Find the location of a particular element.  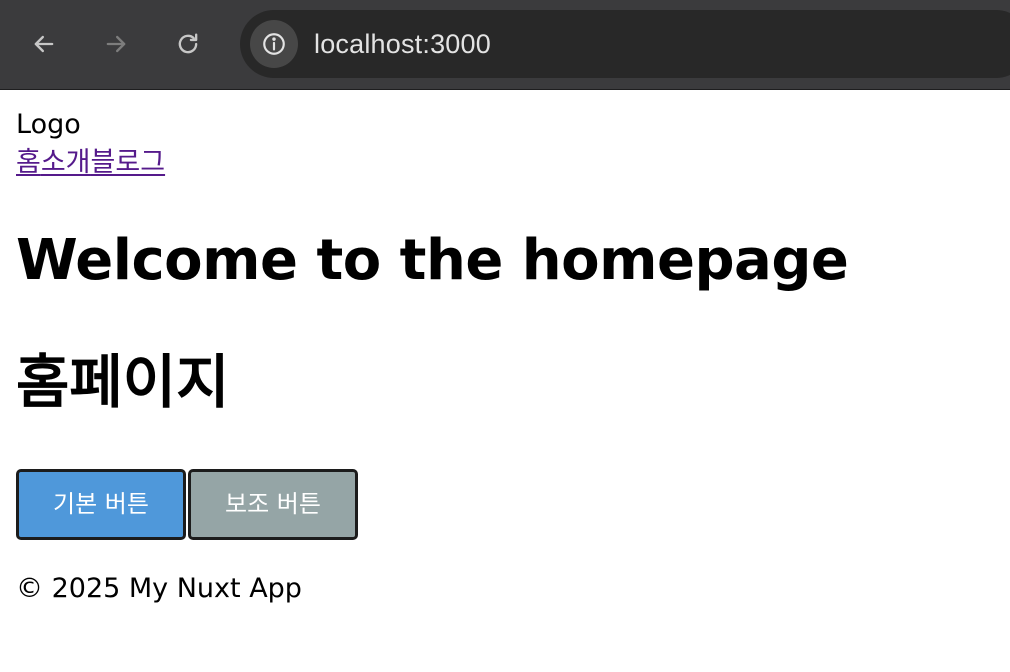

arrow-left-icon is located at coordinates (44, 44).